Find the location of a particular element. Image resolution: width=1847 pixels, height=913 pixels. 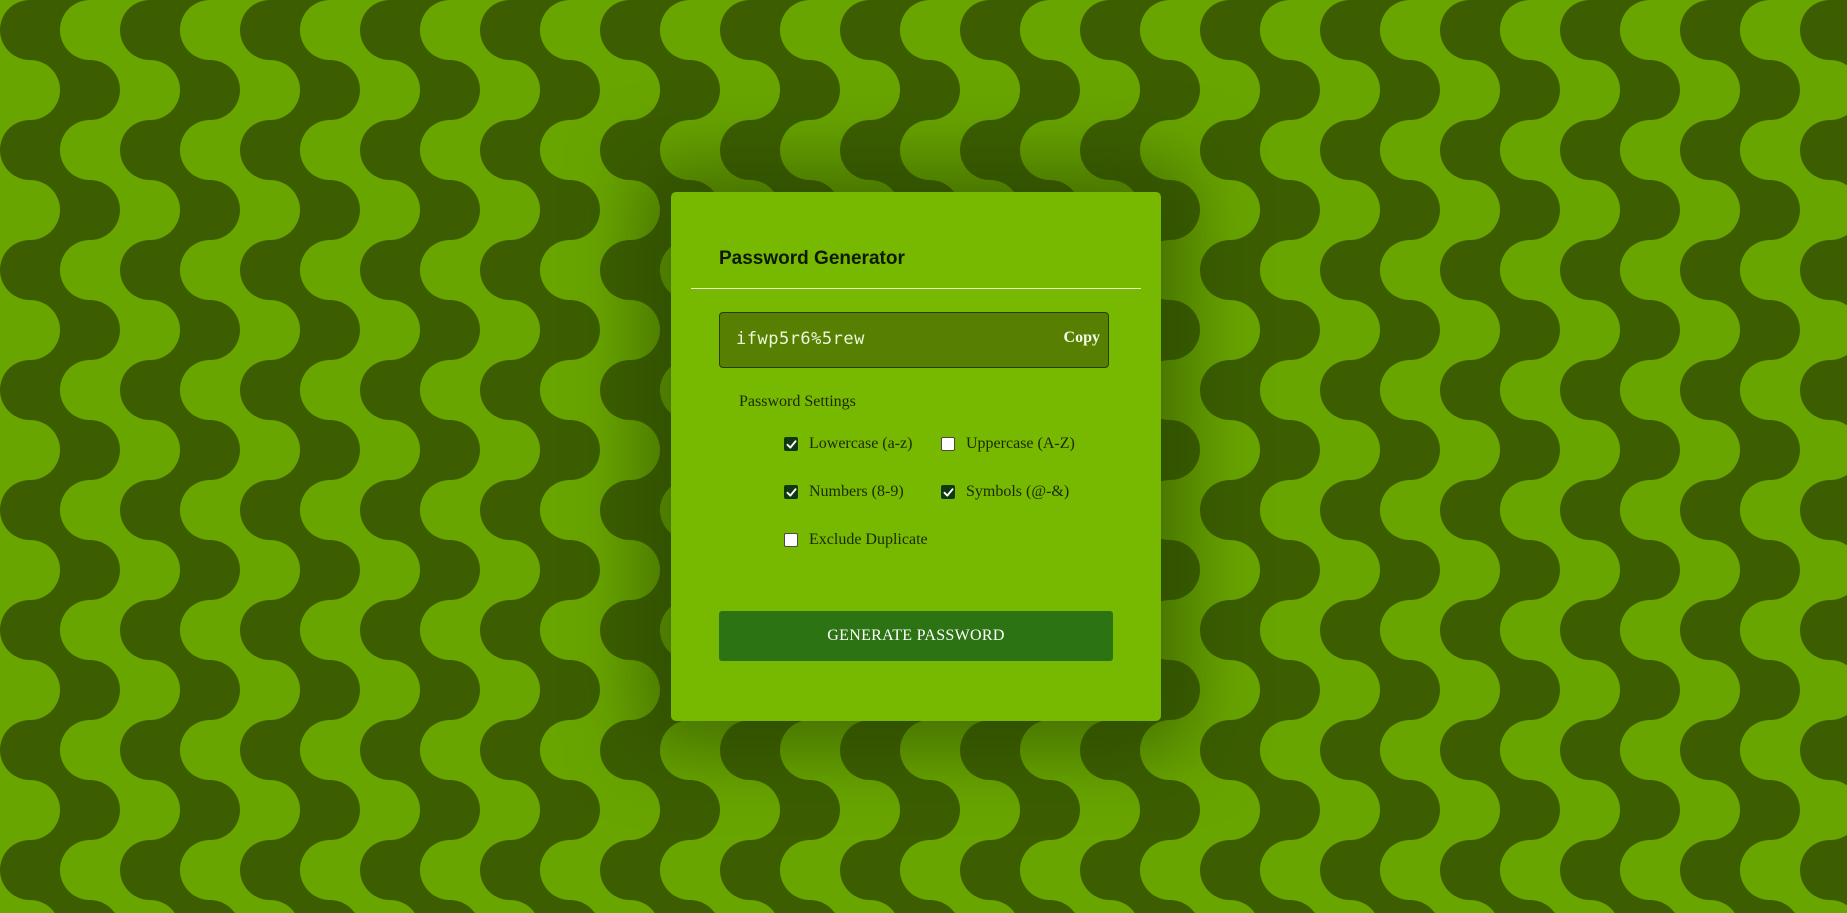

settings-title: Password Settings is located at coordinates (797, 401).